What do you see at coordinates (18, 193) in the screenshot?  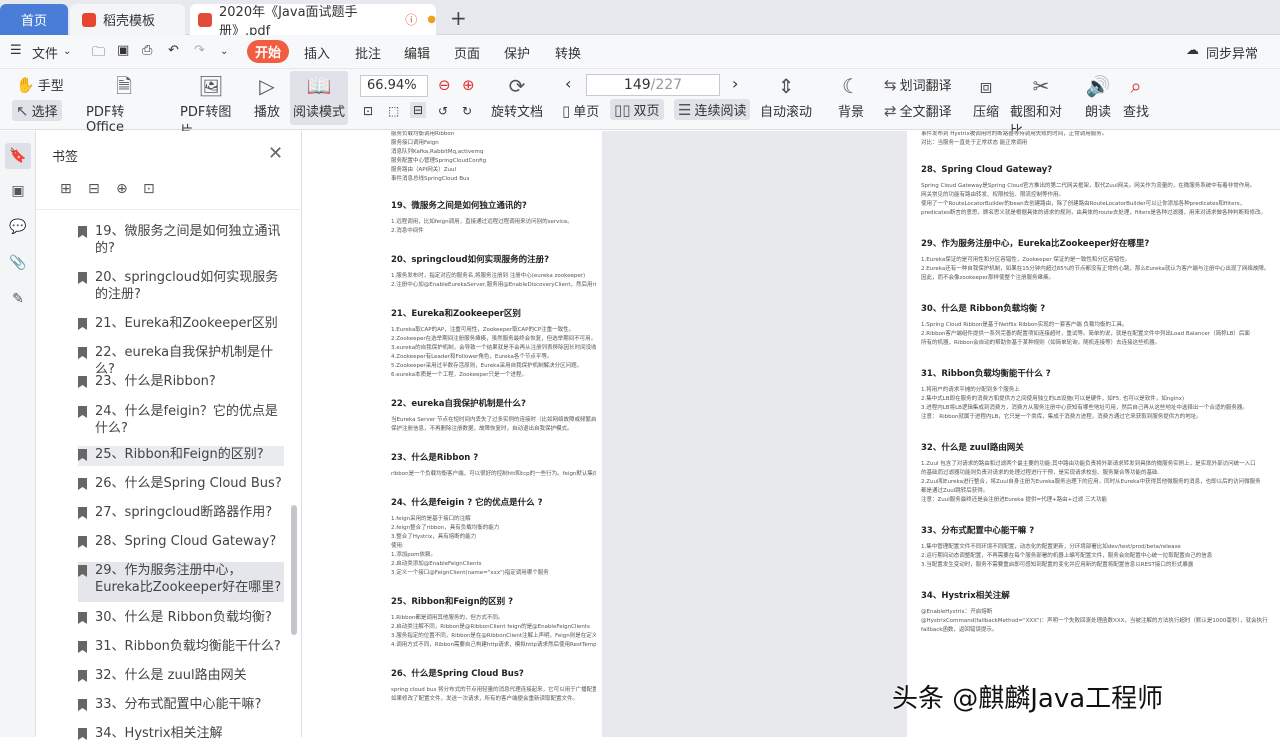 I see `thumbnail-icon: ▣` at bounding box center [18, 193].